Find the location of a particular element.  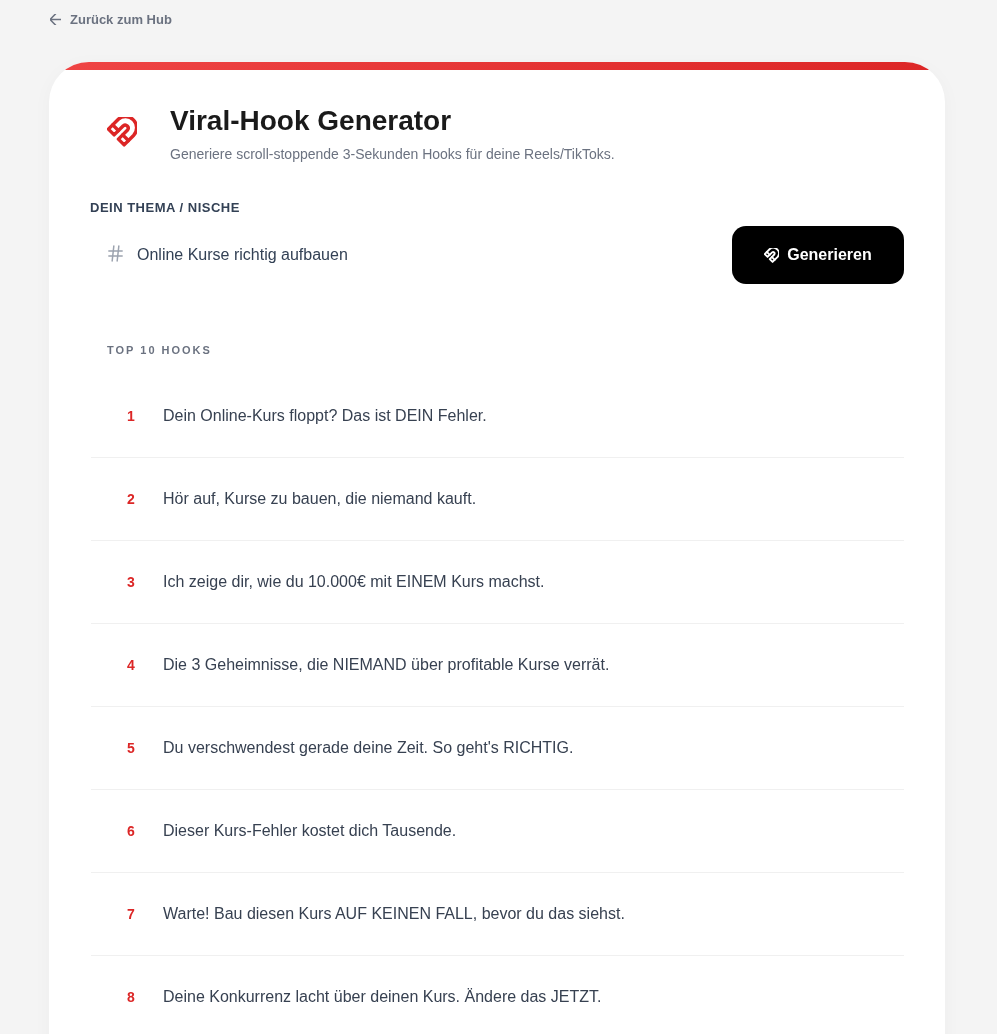

hook-text: Hör auf, Kurse zu bauen, die niemand kauft. is located at coordinates (320, 499).